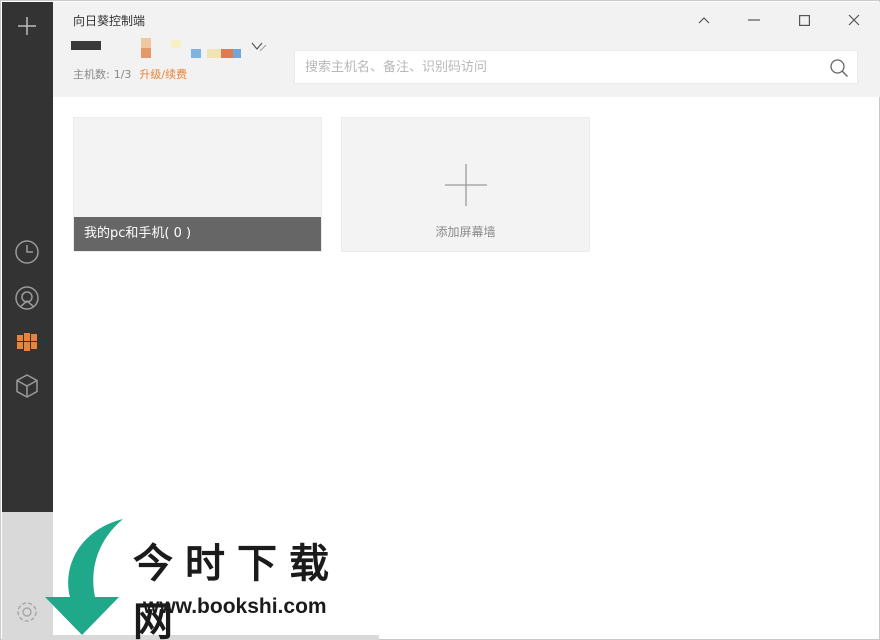 This screenshot has width=880, height=640. I want to click on app-title: 向日葵控制端, so click(109, 21).